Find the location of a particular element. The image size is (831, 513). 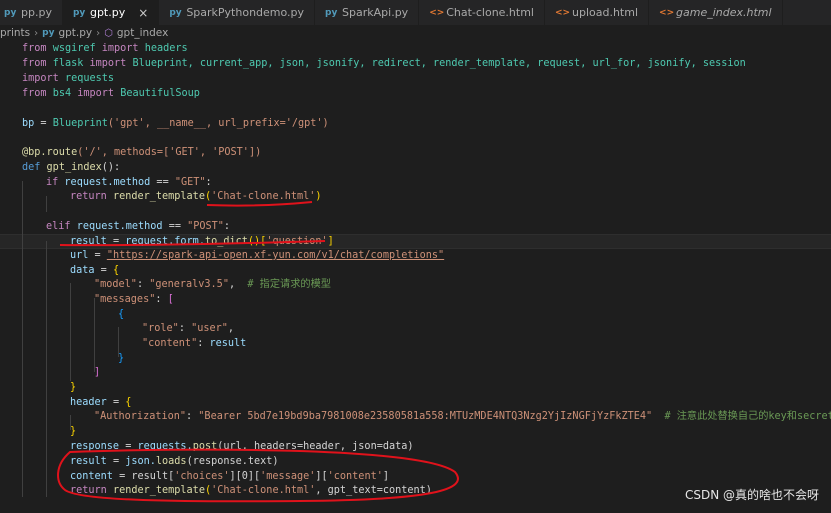

code-line: data = { is located at coordinates (95, 270).